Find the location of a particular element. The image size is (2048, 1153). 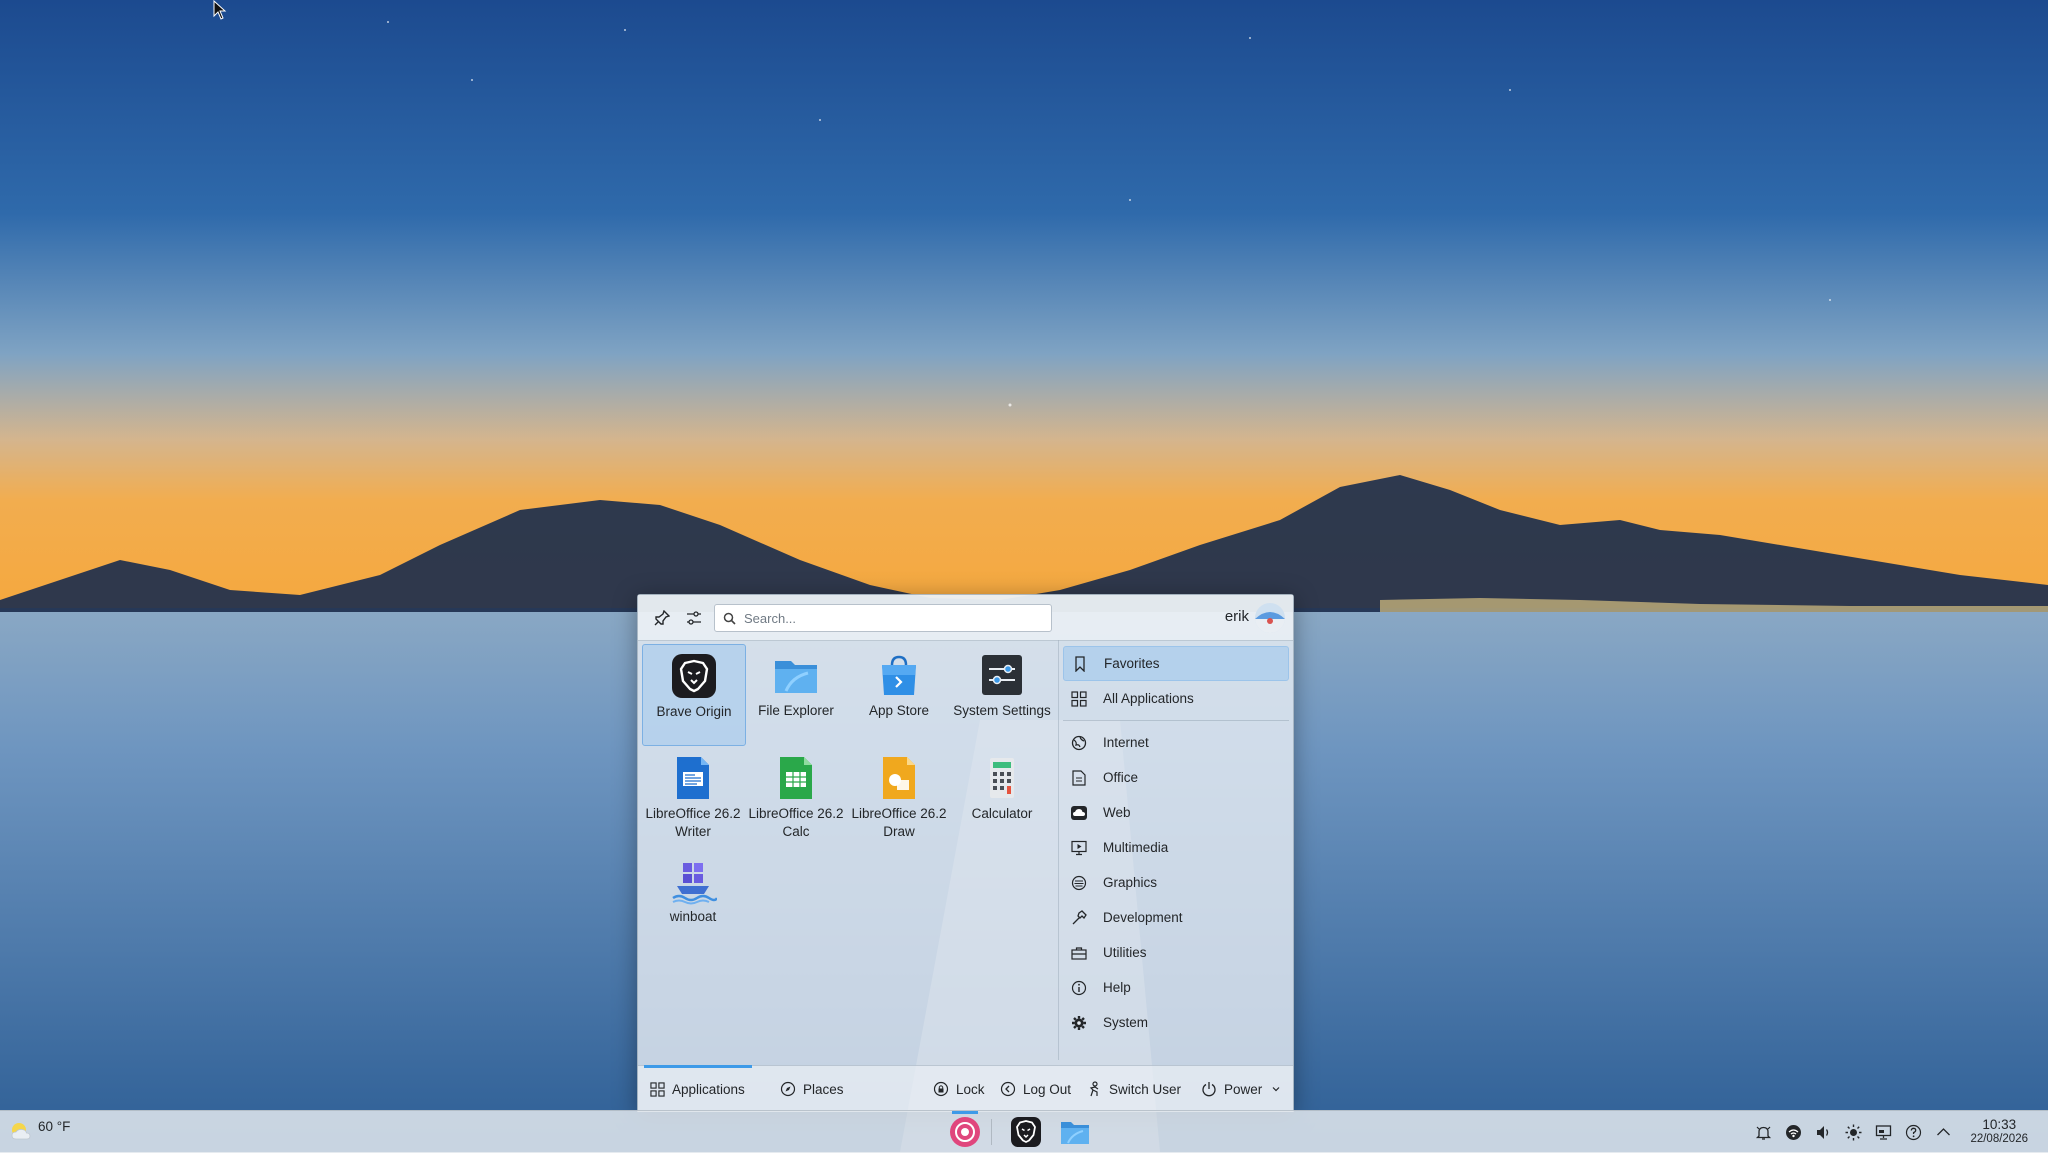

category-system: System is located at coordinates (1176, 1022).